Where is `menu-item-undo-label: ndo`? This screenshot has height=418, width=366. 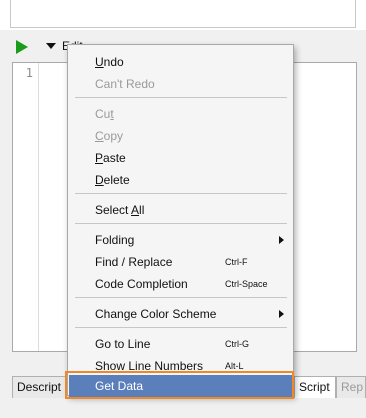
menu-item-undo-label: ndo is located at coordinates (113, 62).